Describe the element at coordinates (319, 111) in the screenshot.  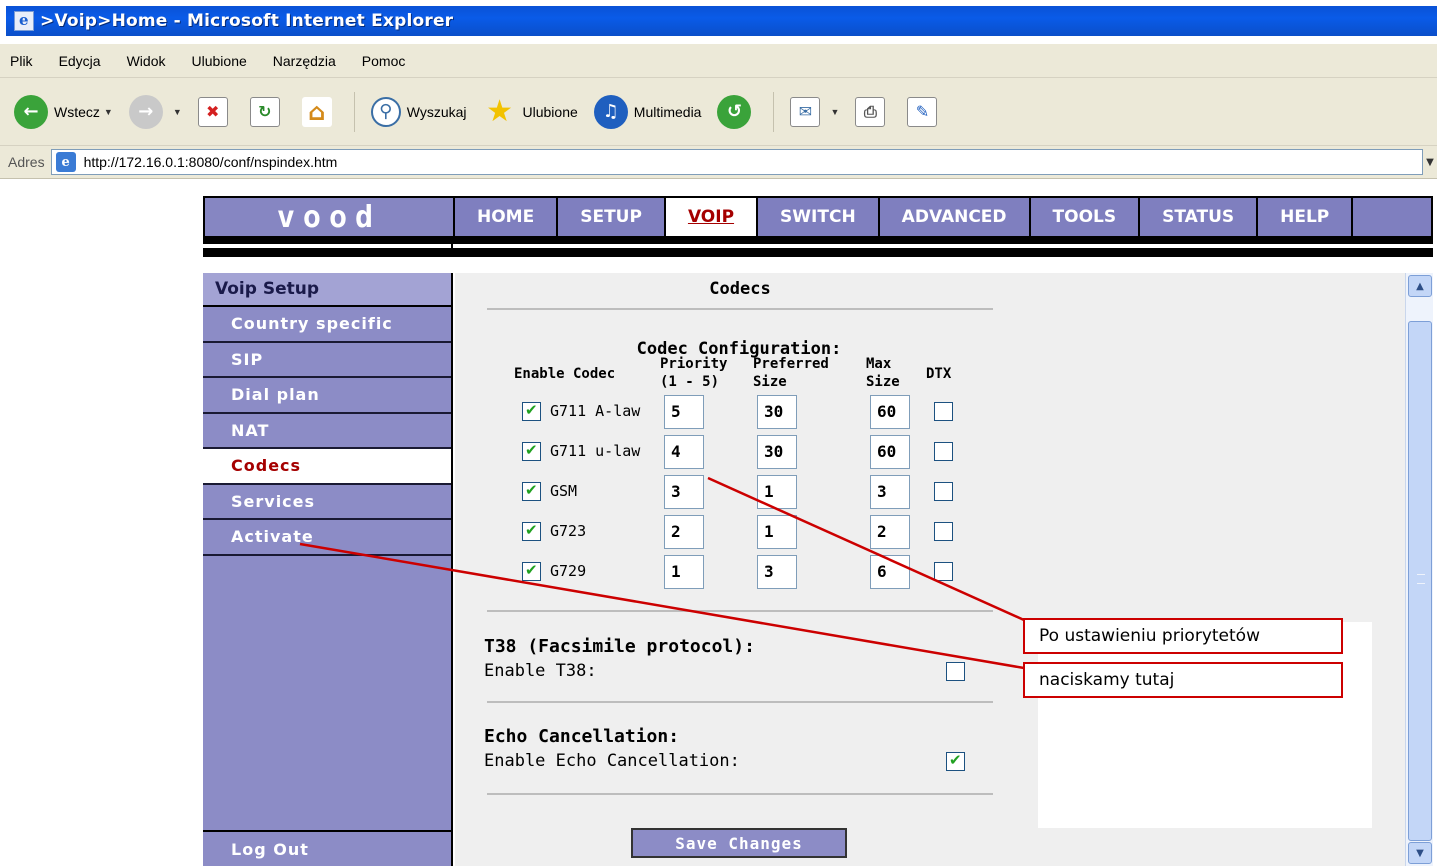
I see `home-button: ⌂` at that location.